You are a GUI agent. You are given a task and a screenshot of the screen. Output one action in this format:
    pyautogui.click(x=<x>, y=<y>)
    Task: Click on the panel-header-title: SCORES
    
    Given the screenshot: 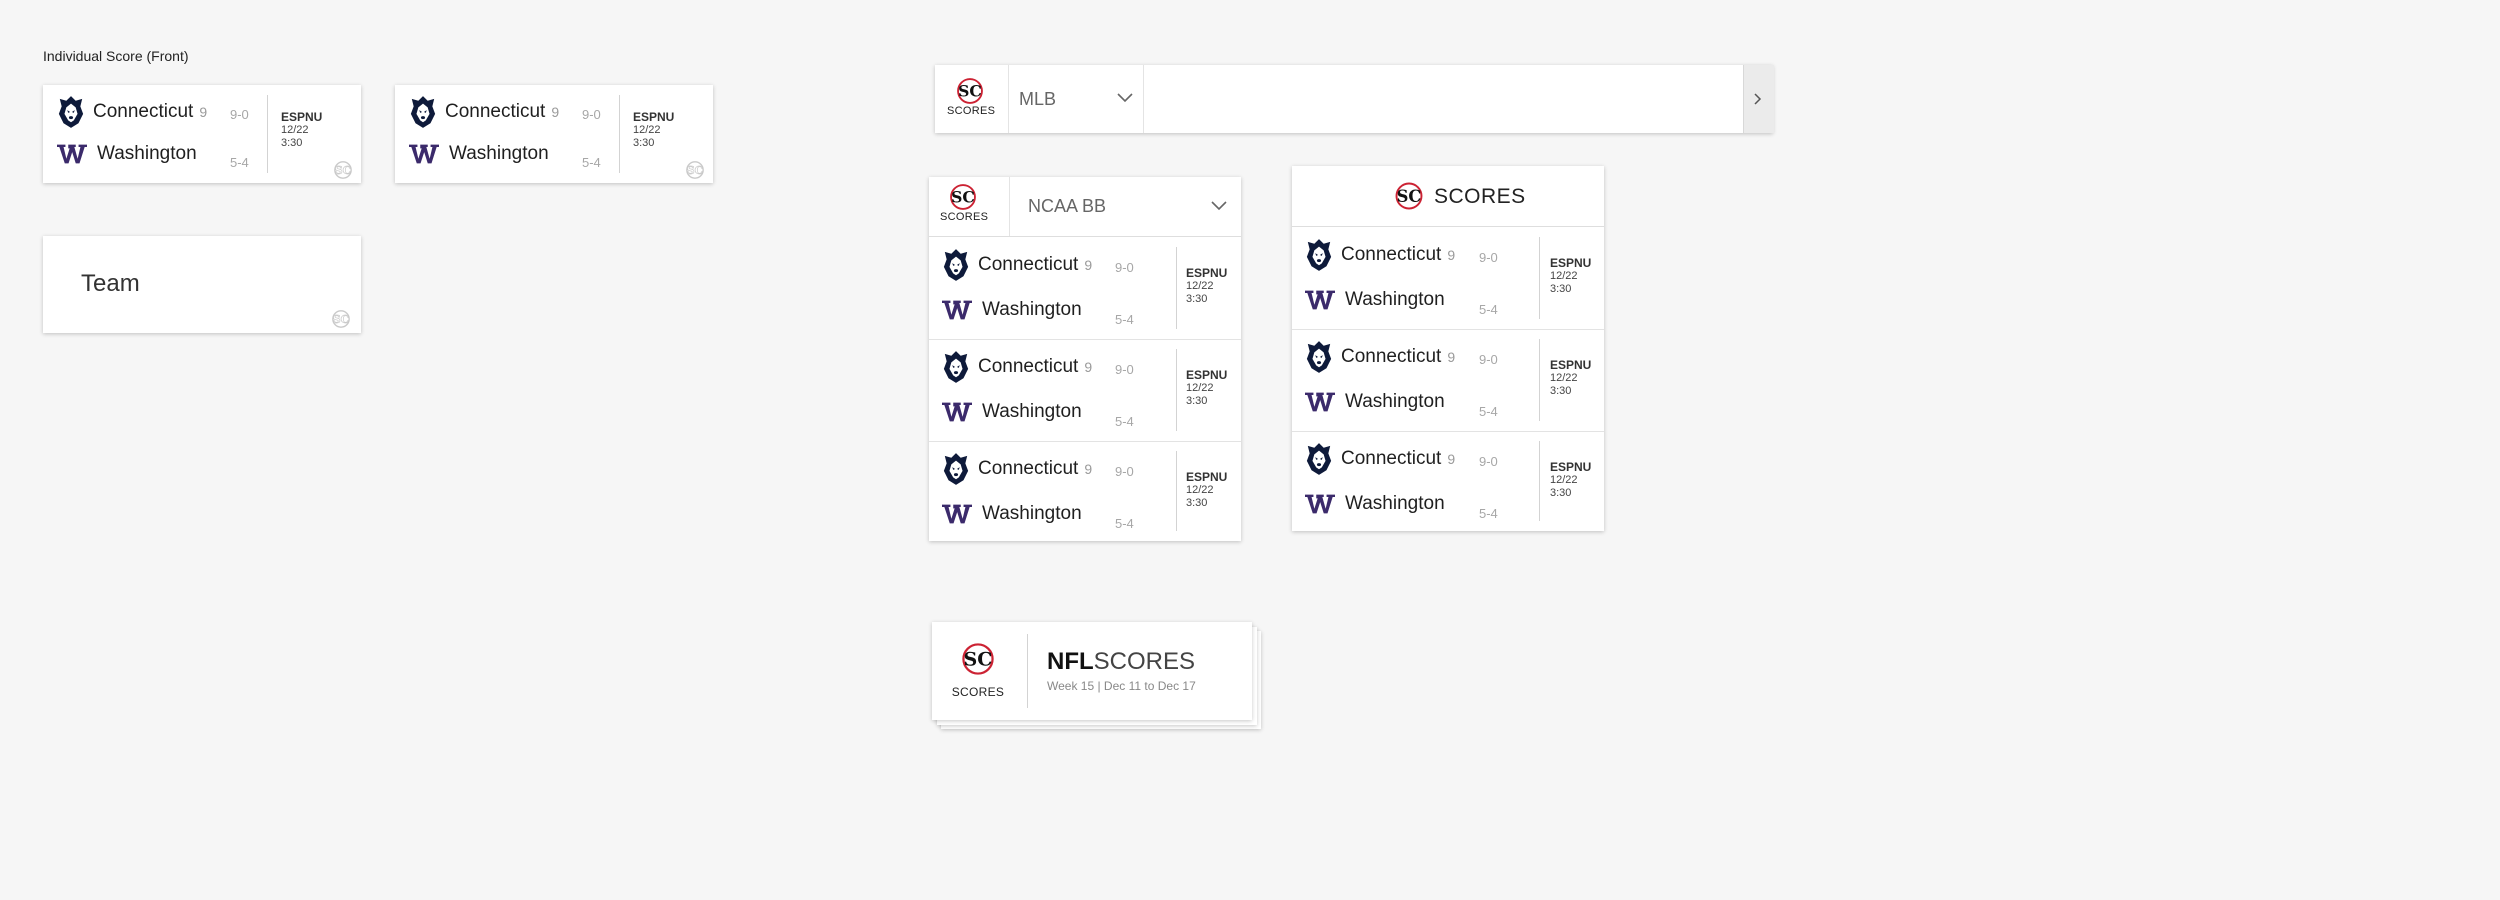 What is the action you would take?
    pyautogui.click(x=1480, y=196)
    